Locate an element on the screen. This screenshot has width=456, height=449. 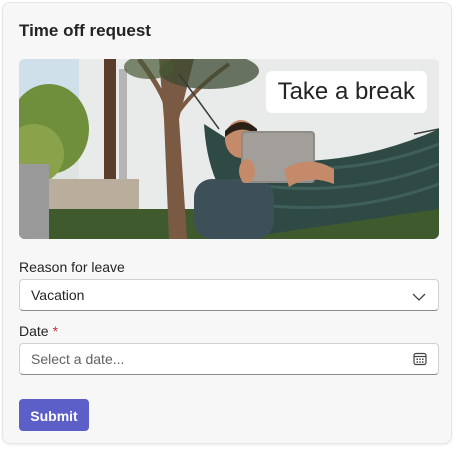
reason-label: Reason for leave is located at coordinates (72, 267).